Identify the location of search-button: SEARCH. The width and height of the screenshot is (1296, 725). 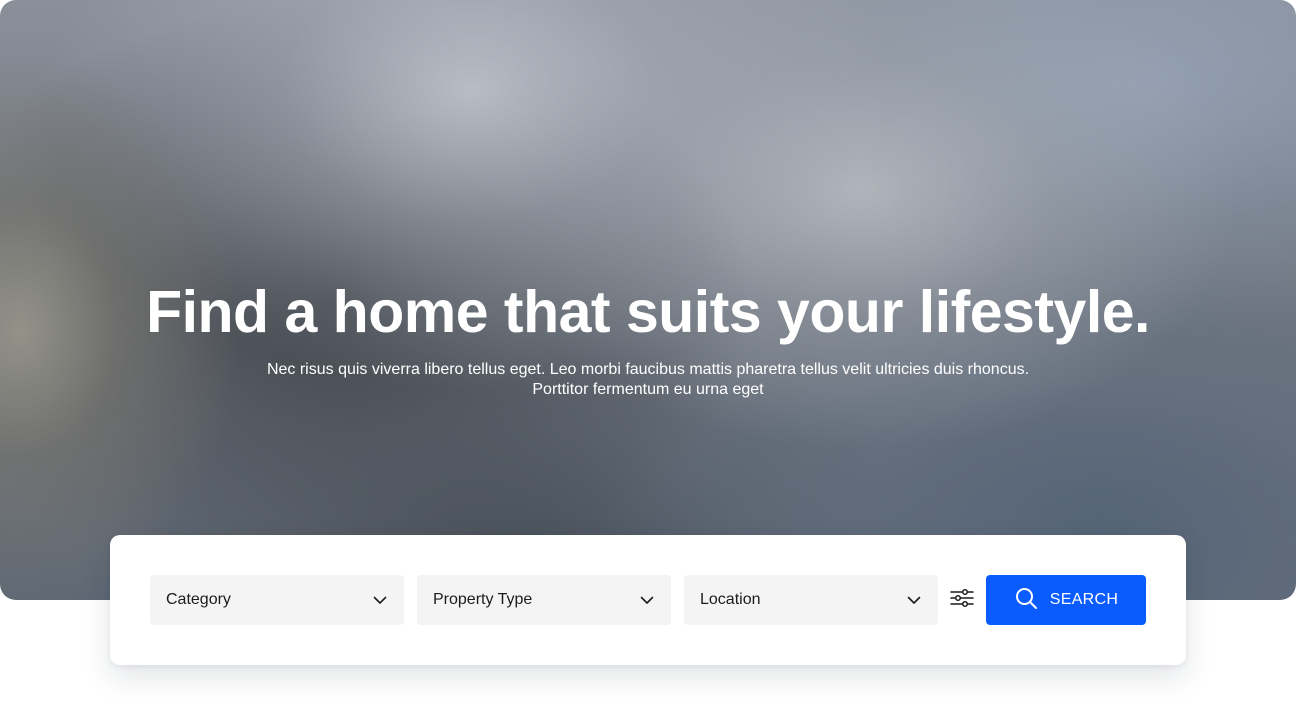
(1066, 600).